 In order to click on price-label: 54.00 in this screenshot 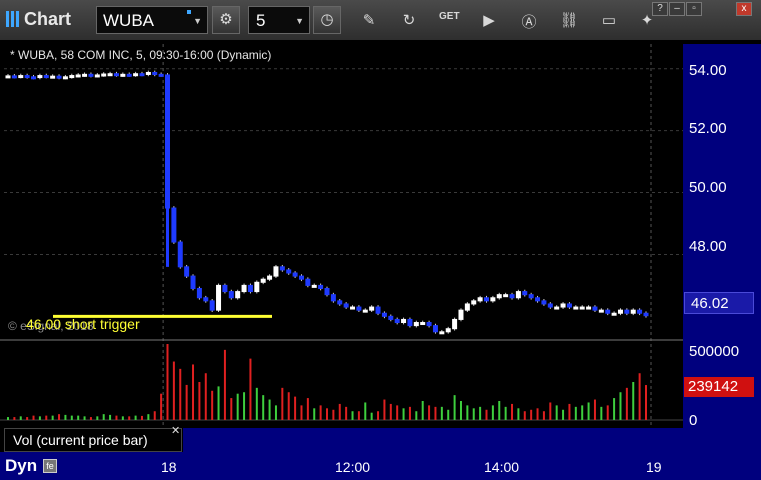, I will do `click(708, 70)`.